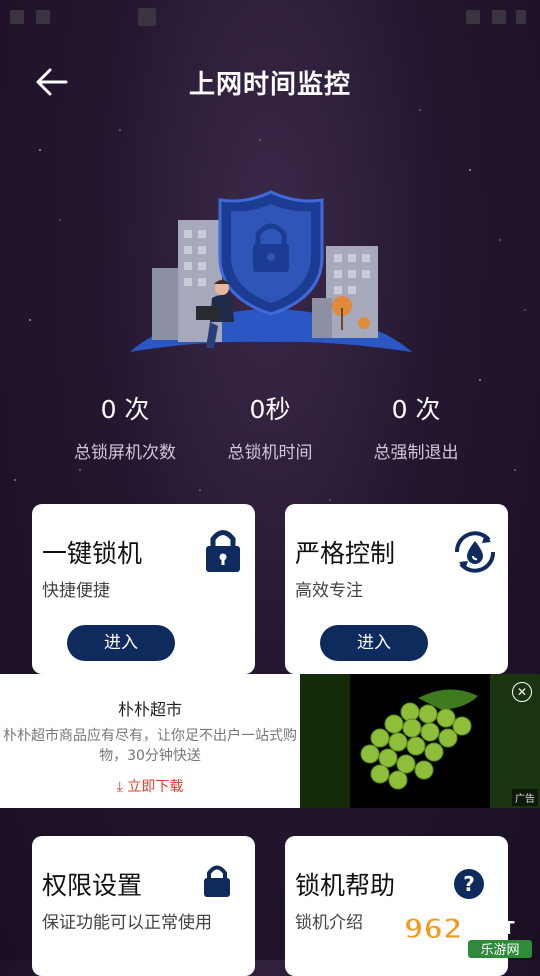 The height and width of the screenshot is (976, 540). Describe the element at coordinates (125, 453) in the screenshot. I see `stat-label: 总锁屏机次数` at that location.